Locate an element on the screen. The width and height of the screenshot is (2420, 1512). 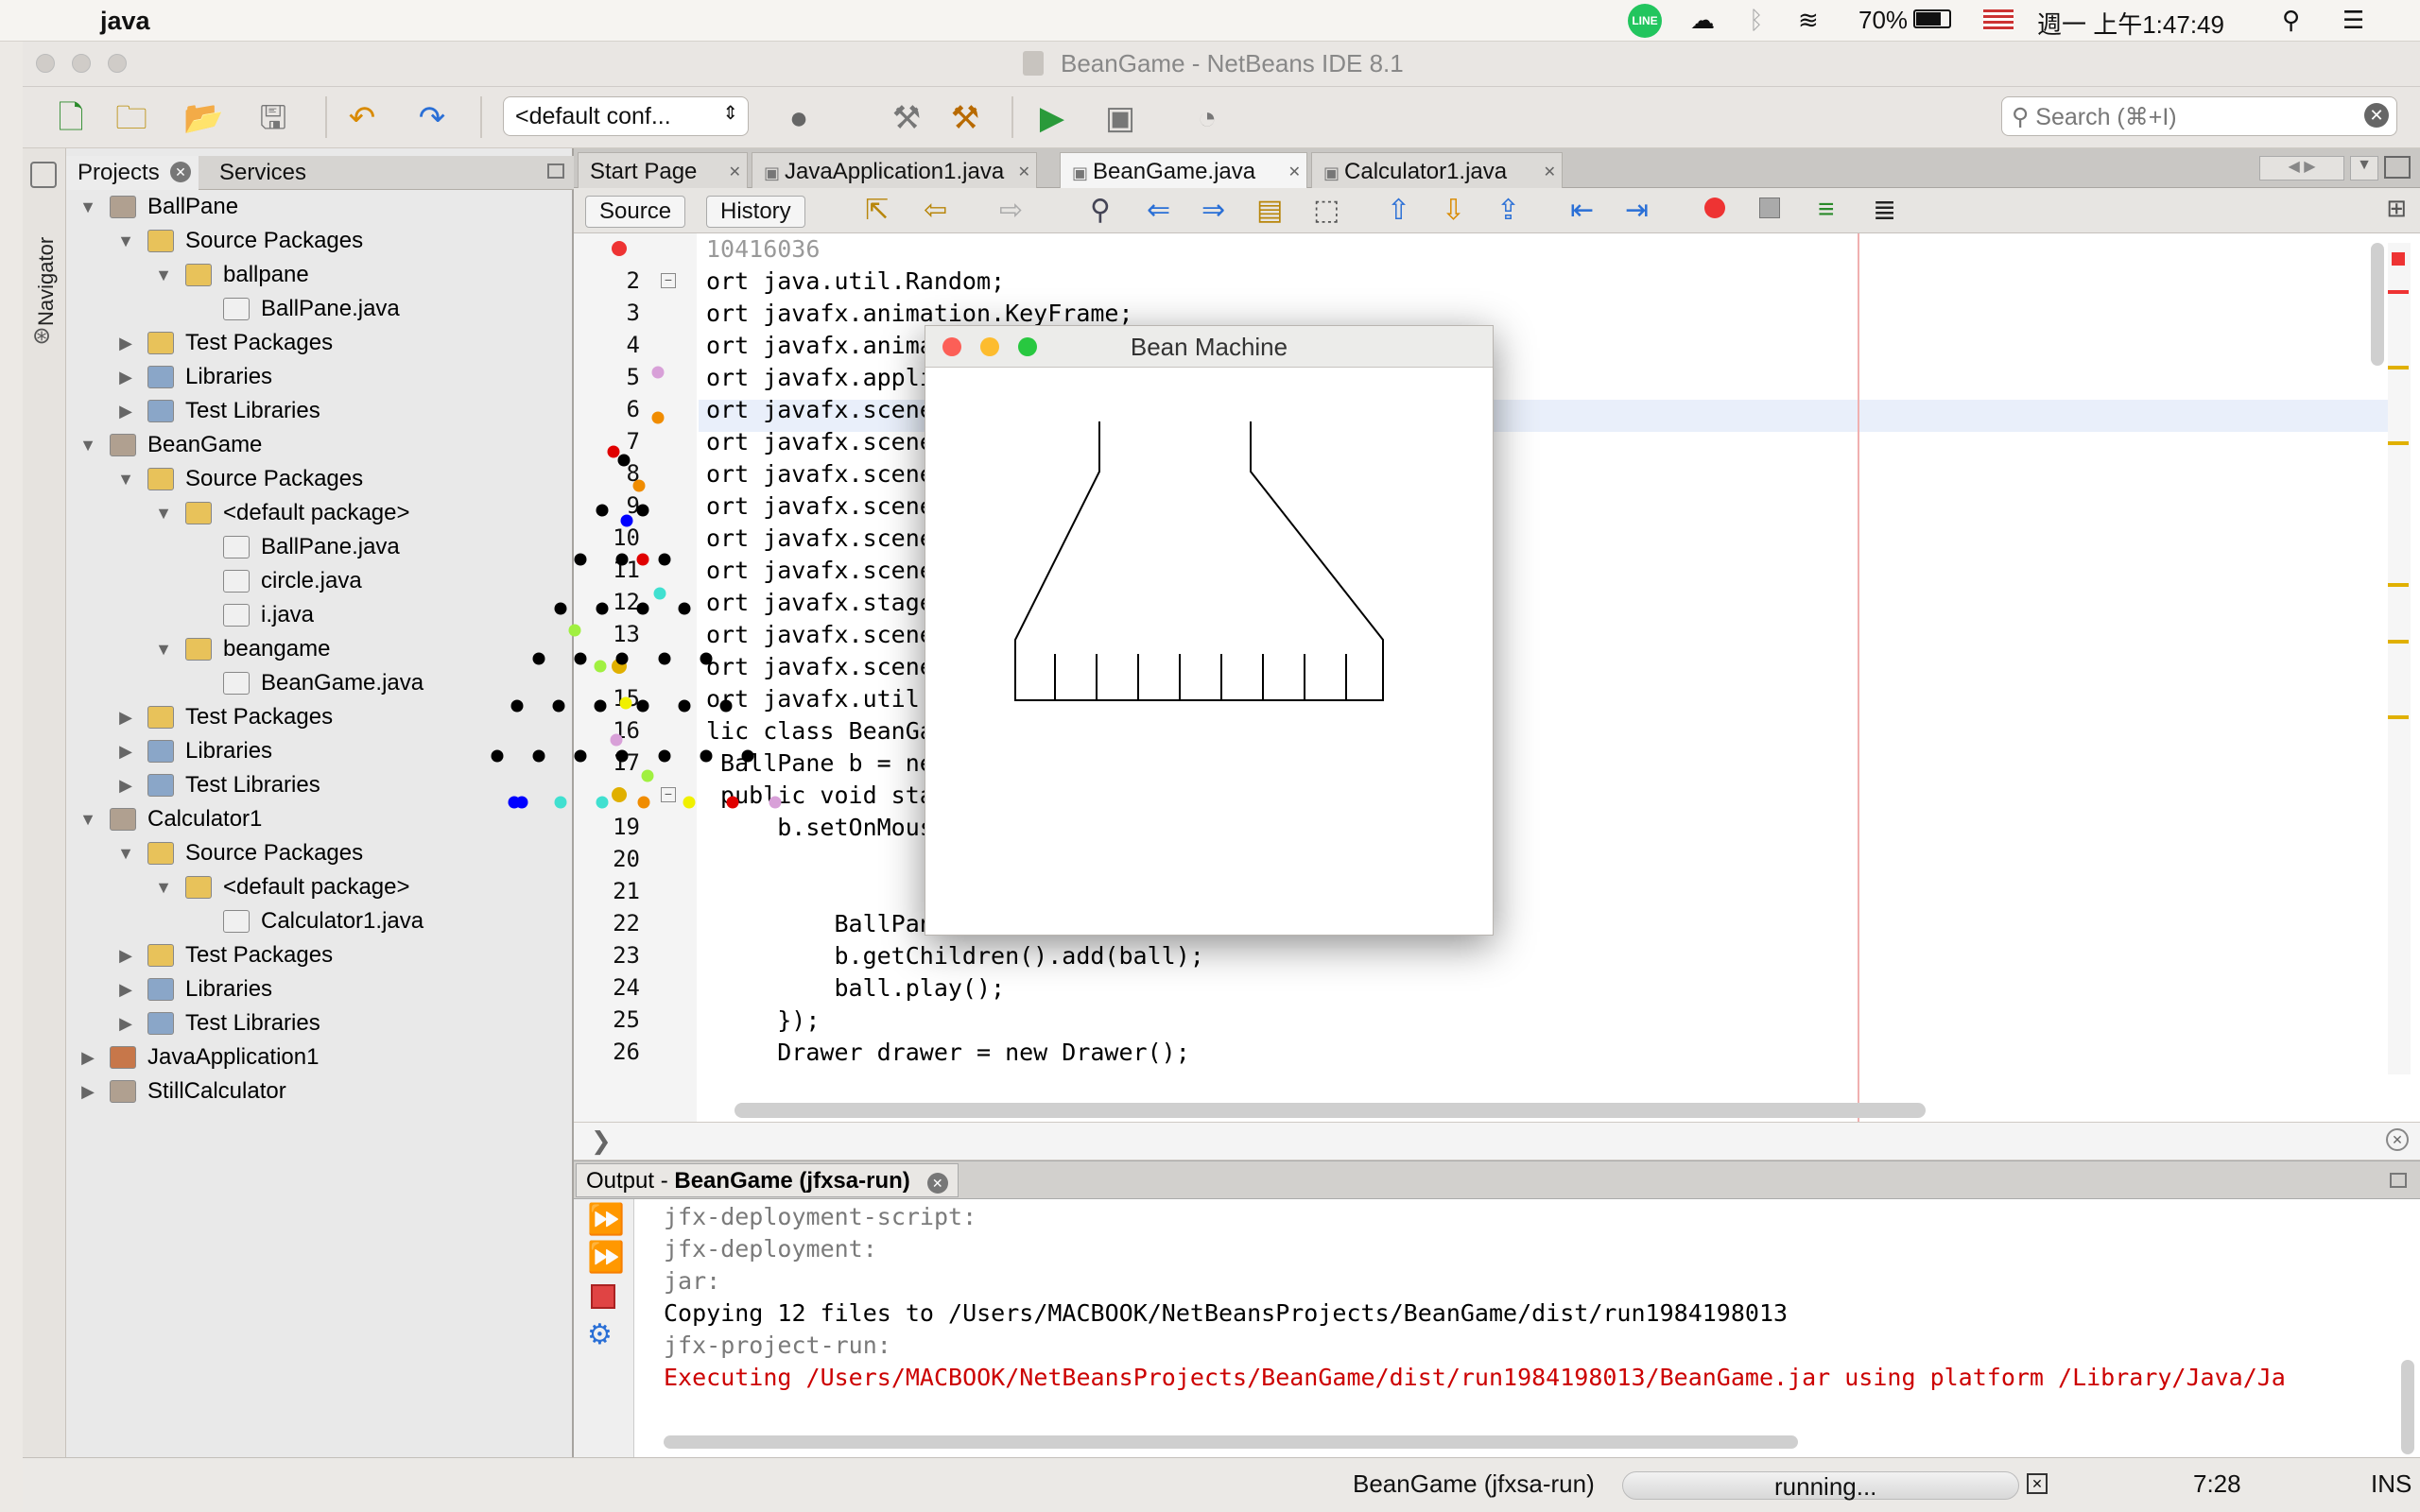
window-menu-icon is located at coordinates (43, 175).